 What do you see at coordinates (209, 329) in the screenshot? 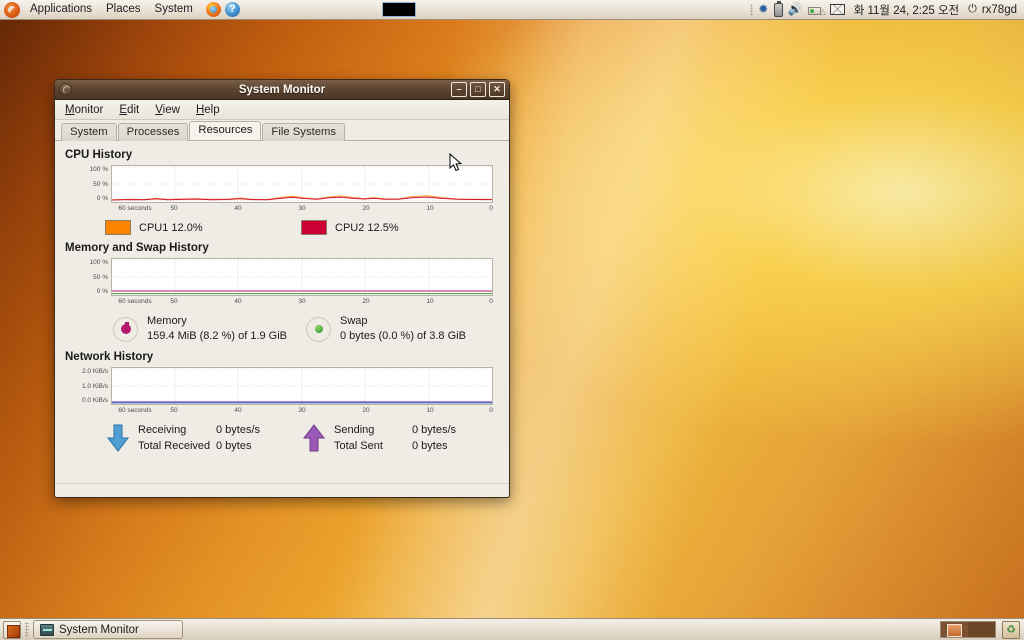
I see `memory-legend-item: Memory 159.4 MiB (8.2 %) of 1.9 GiB` at bounding box center [209, 329].